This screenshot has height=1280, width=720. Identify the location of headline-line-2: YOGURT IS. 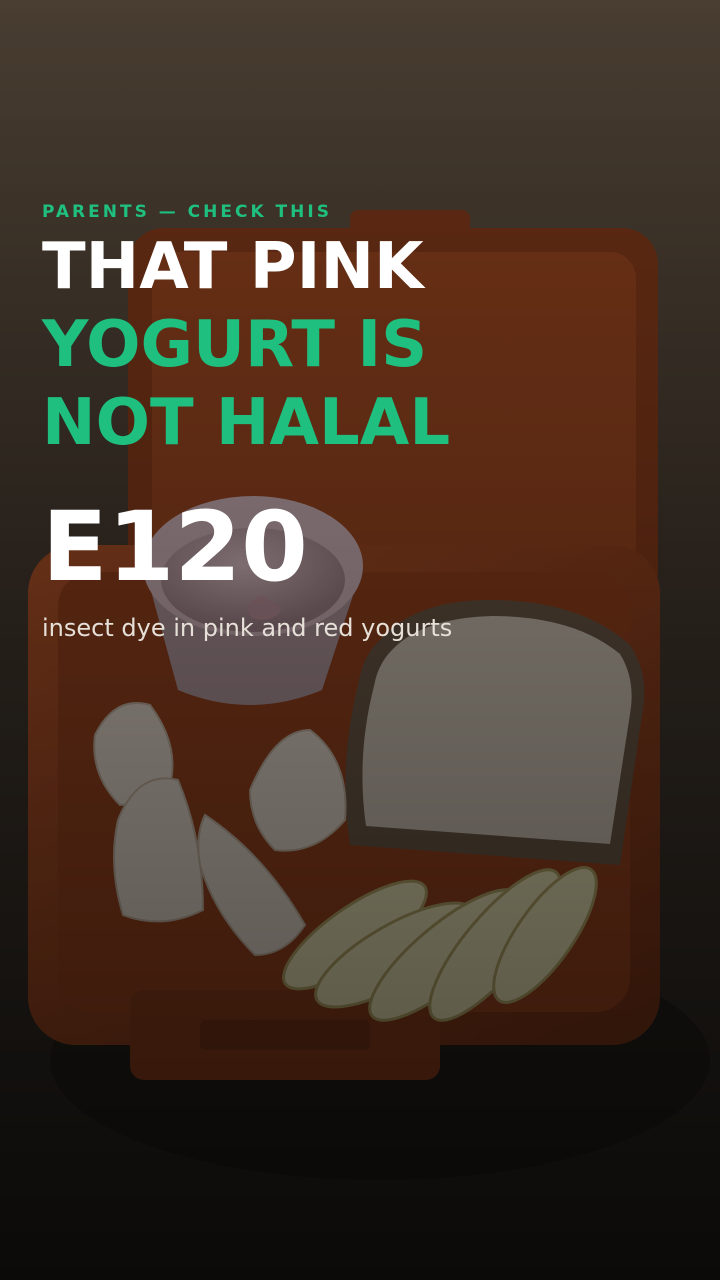
(235, 345).